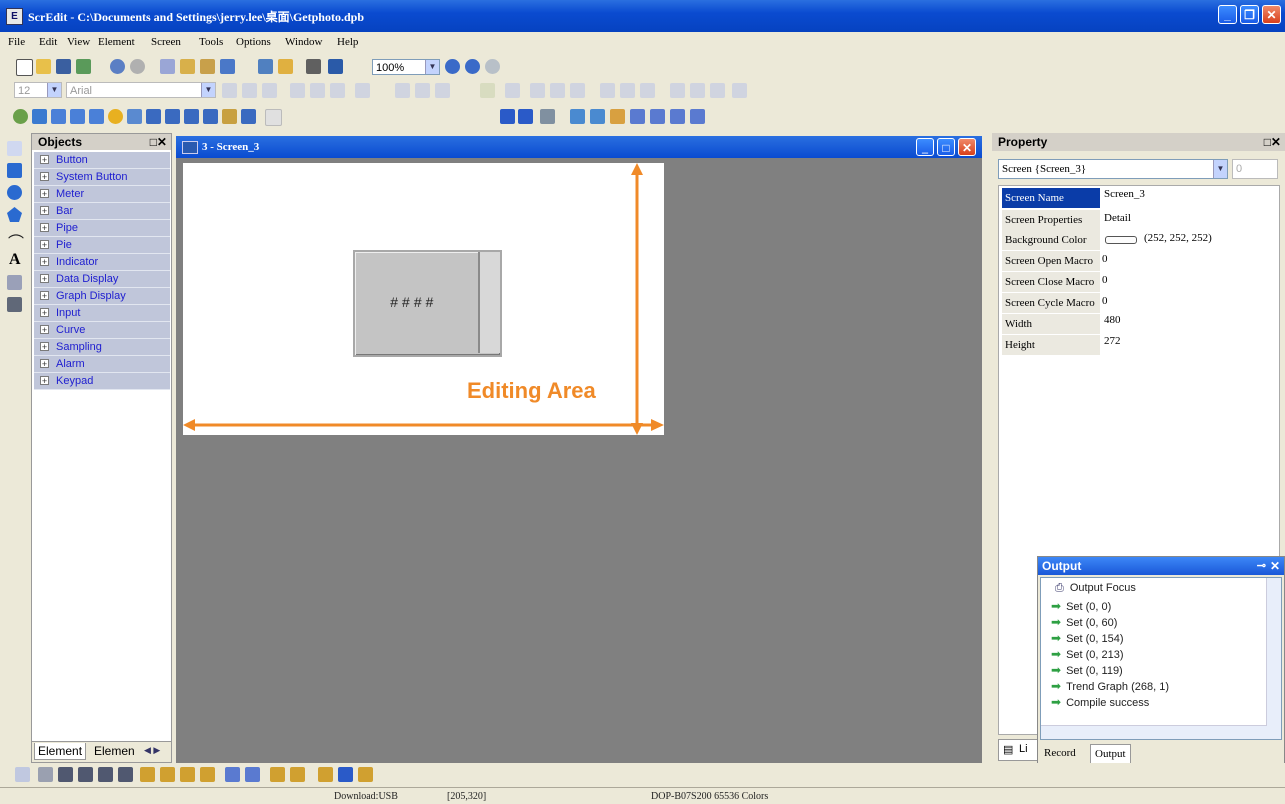 The image size is (1285, 804). I want to click on object-item-curve: + Curve, so click(102, 330).